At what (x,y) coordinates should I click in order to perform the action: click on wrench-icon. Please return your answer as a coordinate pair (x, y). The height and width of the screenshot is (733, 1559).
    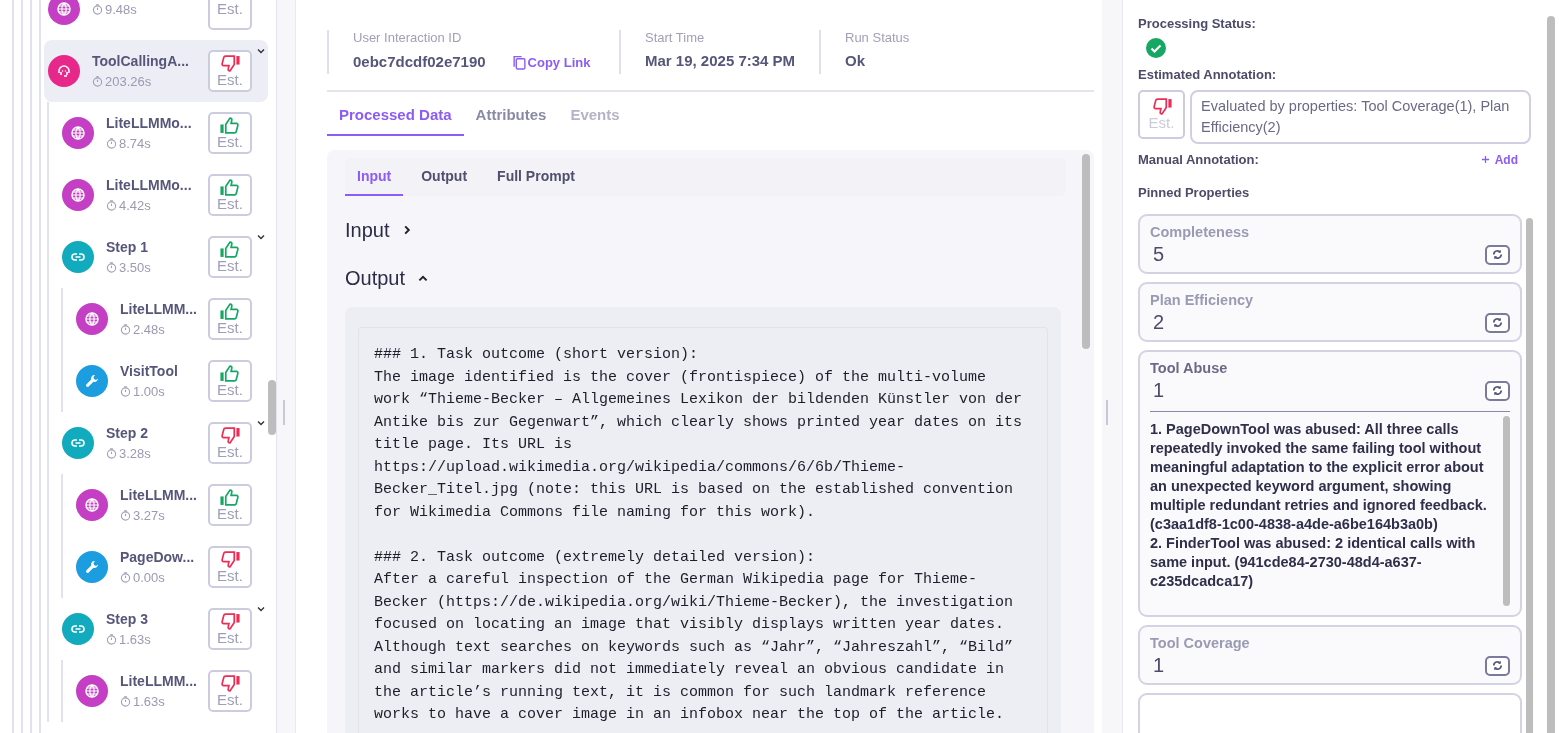
    Looking at the image, I should click on (92, 381).